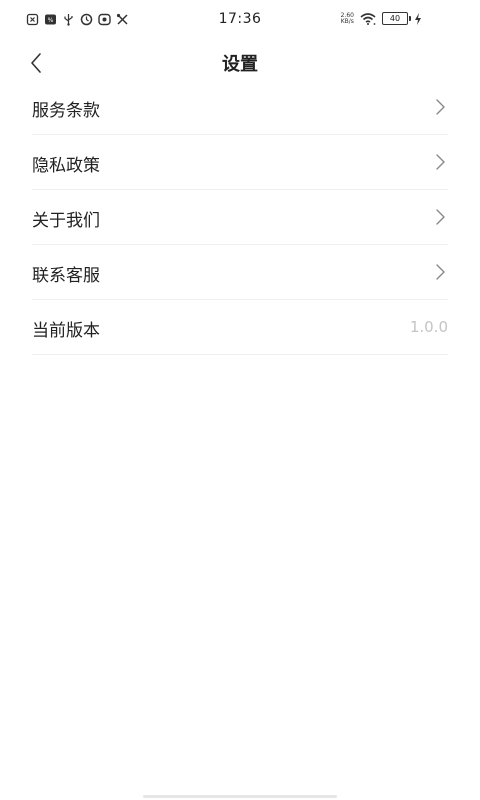  I want to click on settings-item-version: 当前版本 1.0.0, so click(240, 327).